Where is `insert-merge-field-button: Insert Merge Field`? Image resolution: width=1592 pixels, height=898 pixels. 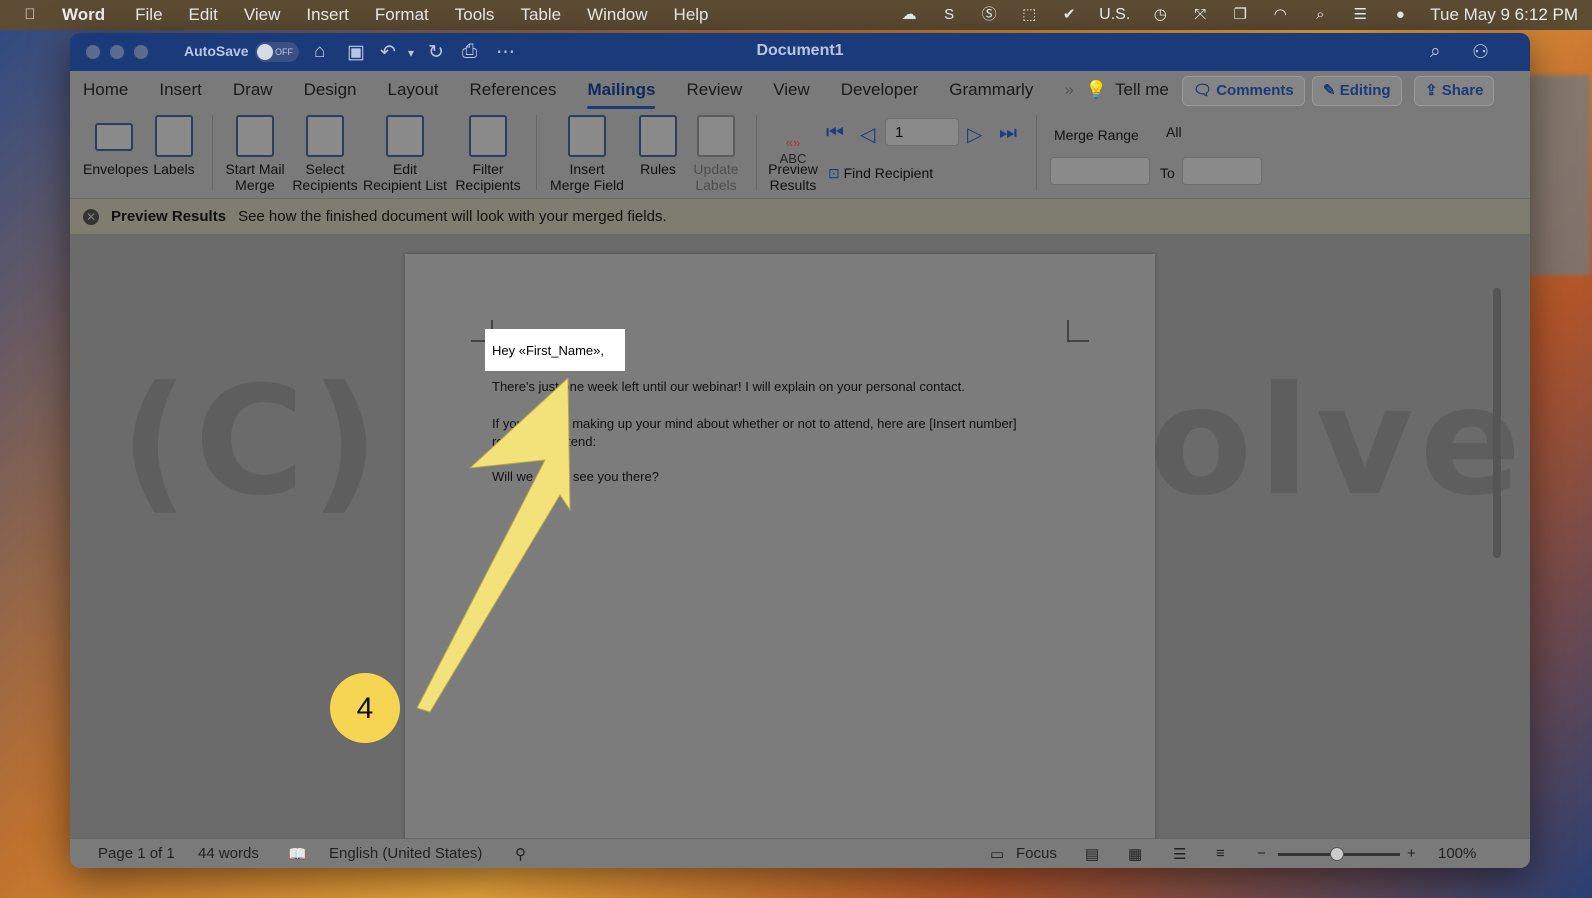 insert-merge-field-button: Insert Merge Field is located at coordinates (587, 154).